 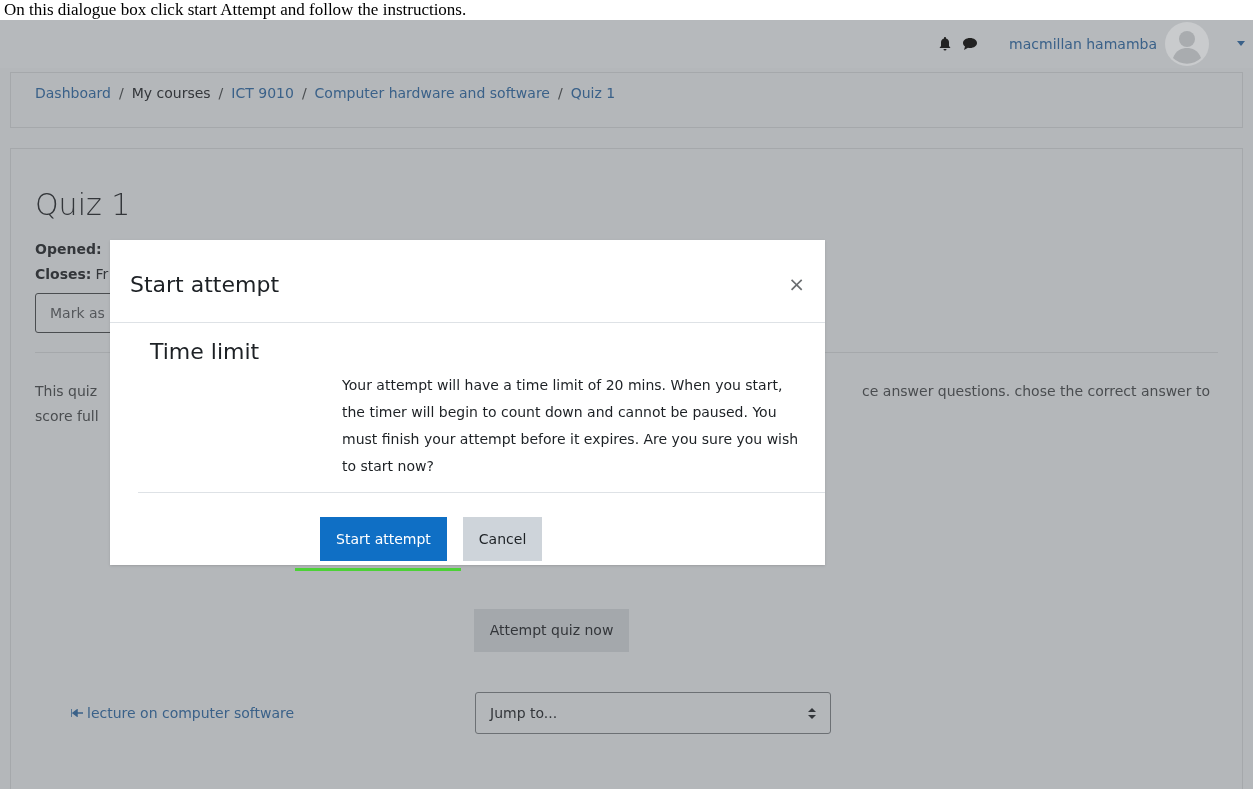 I want to click on close-button: ×, so click(x=796, y=284).